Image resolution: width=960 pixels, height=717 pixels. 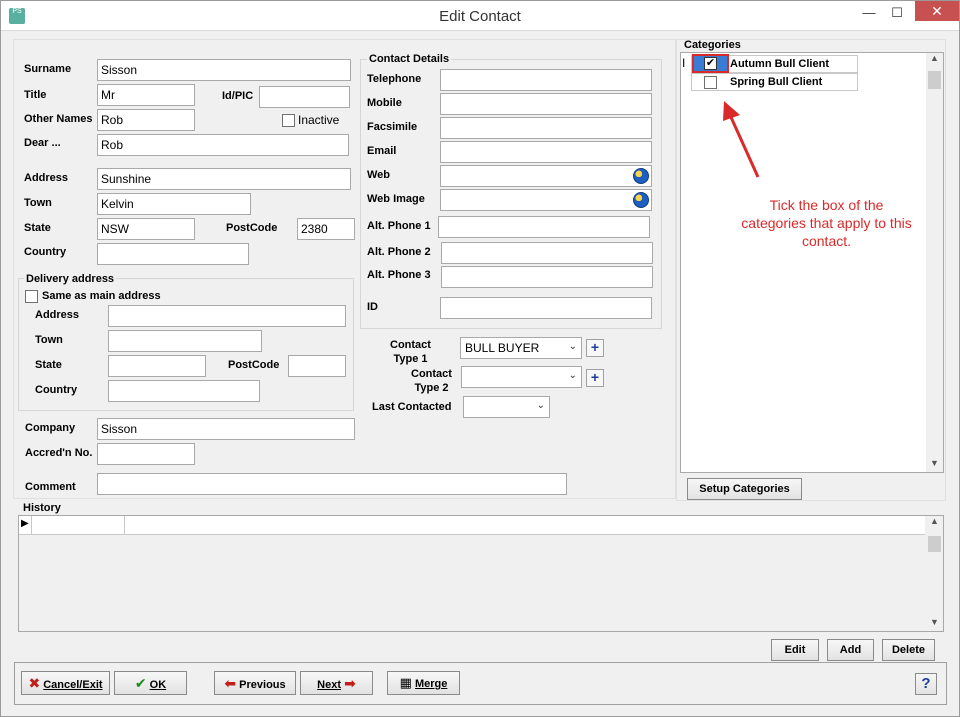 I want to click on close-button: ✕, so click(x=937, y=11).